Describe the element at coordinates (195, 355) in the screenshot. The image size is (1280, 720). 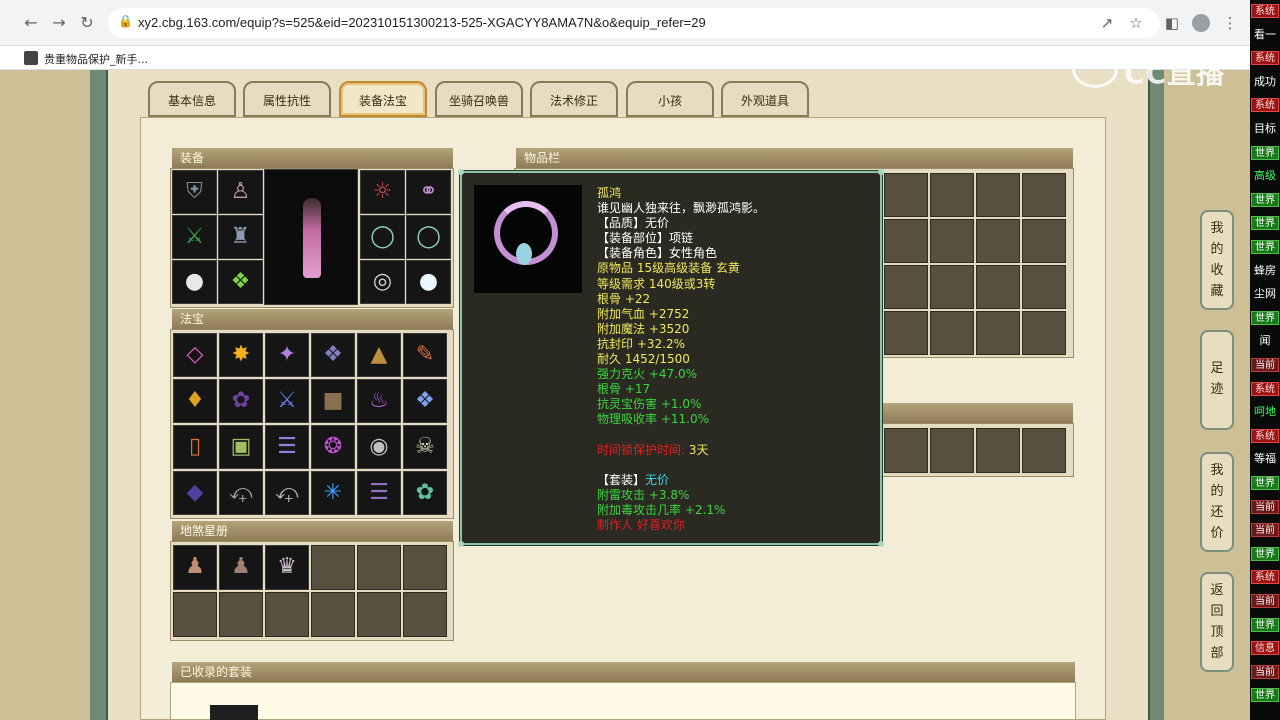
I see `fabao-slot: ◇` at that location.